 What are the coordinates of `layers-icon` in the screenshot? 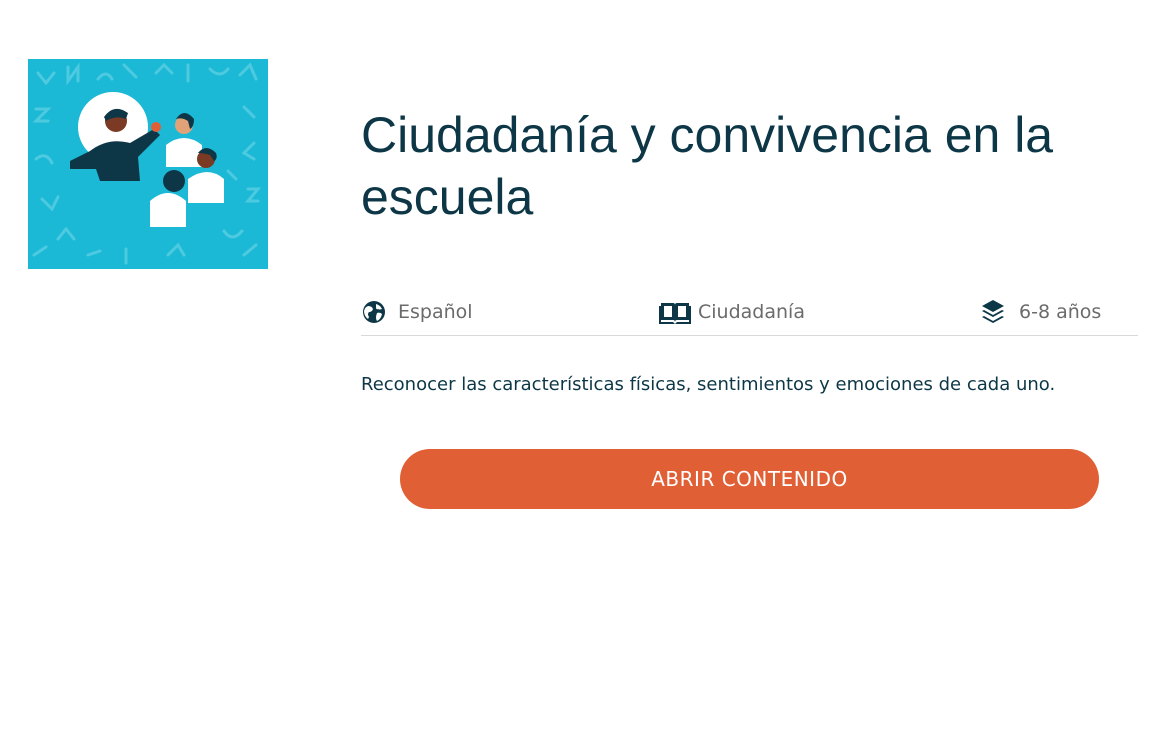 It's located at (993, 312).